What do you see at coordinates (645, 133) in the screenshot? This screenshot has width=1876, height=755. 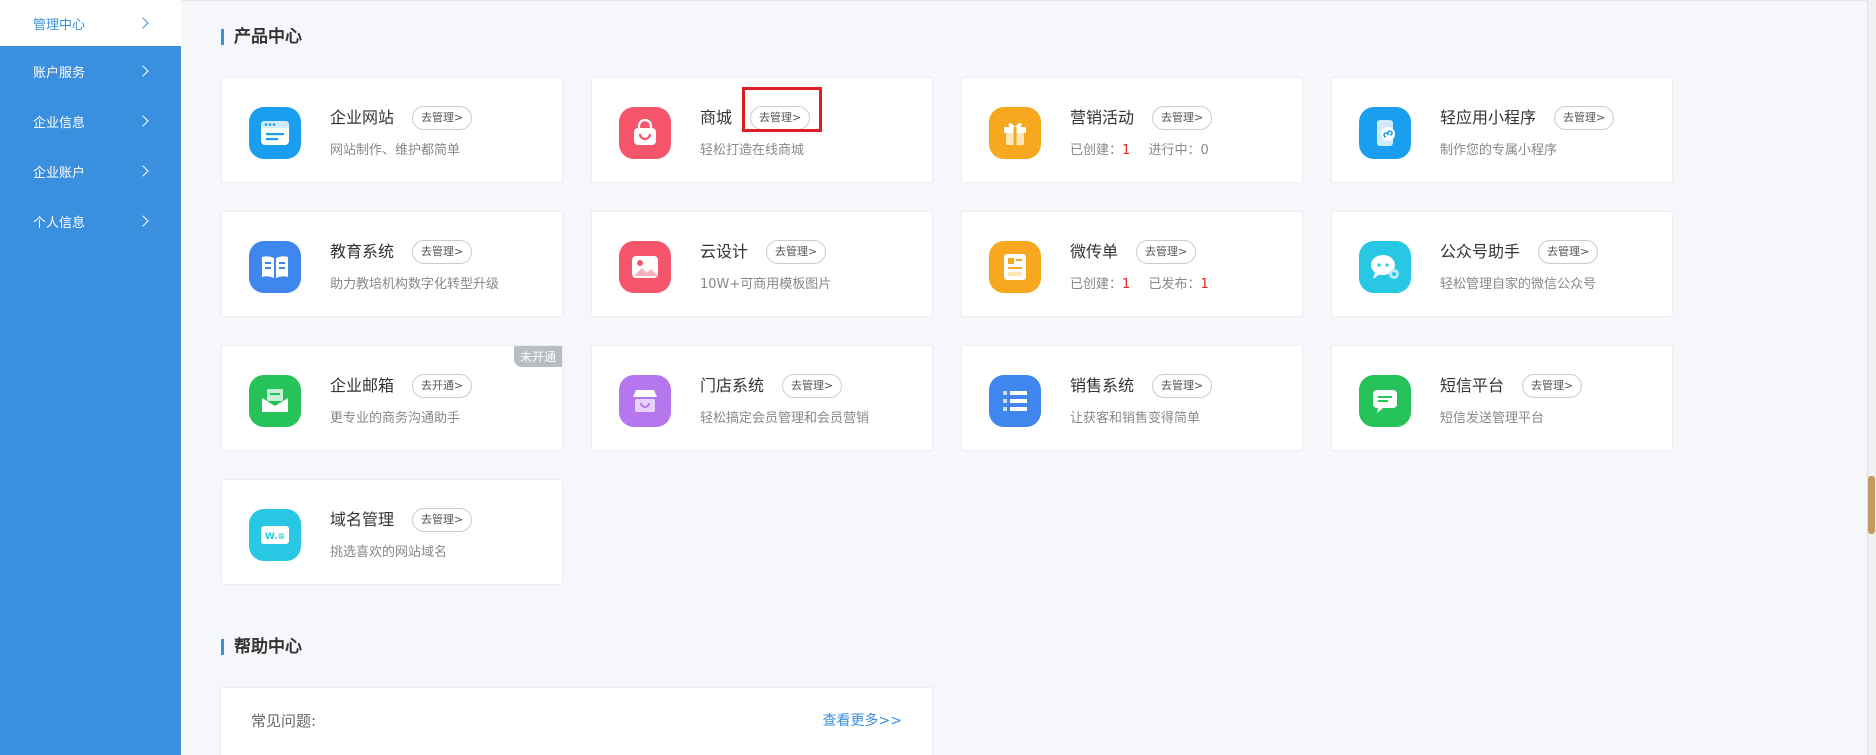 I see `shopping-bag-icon` at bounding box center [645, 133].